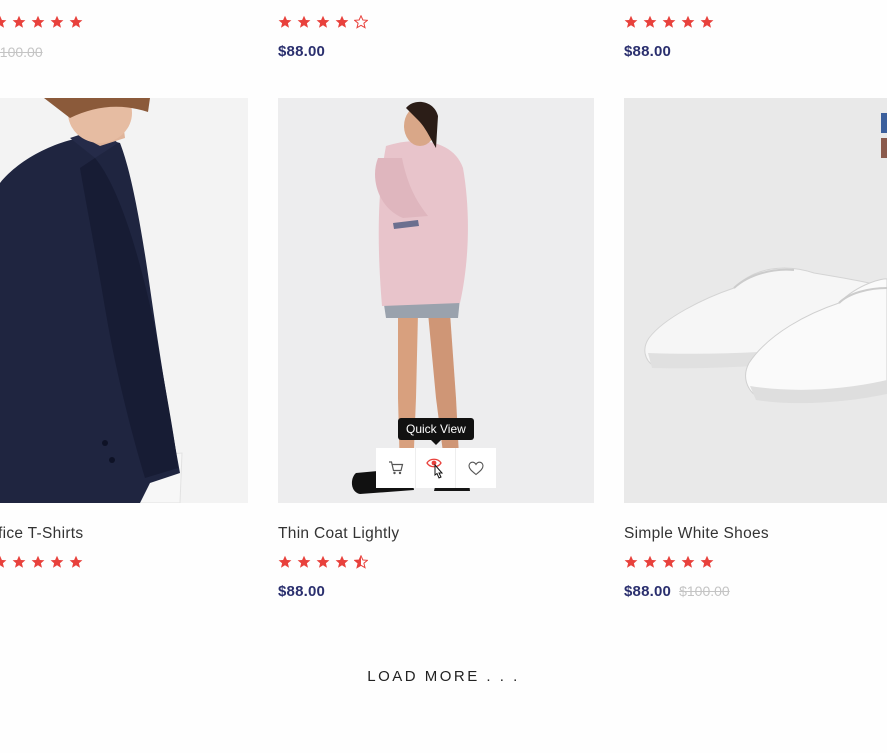 This screenshot has height=753, width=887. I want to click on product-rating-shirt, so click(41, 562).